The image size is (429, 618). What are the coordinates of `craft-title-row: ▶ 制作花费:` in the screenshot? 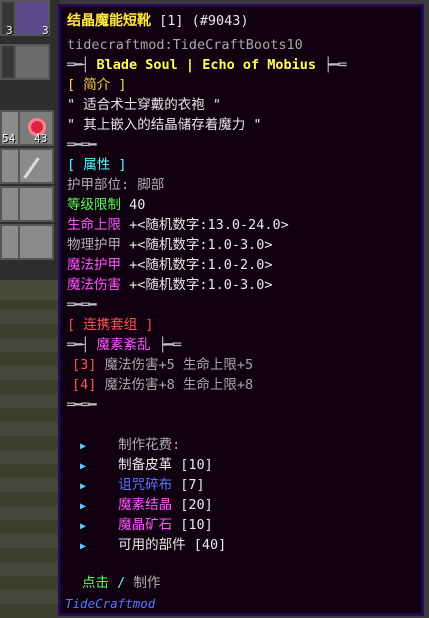 It's located at (130, 446).